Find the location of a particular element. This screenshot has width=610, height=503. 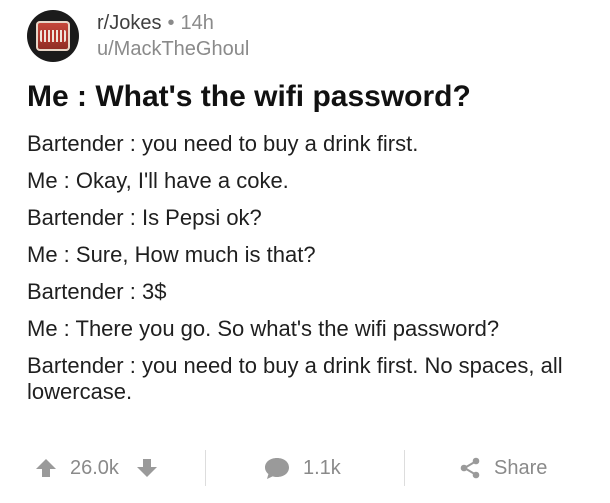

post-actions: 26.0k 1.1k Share is located at coordinates (305, 468).